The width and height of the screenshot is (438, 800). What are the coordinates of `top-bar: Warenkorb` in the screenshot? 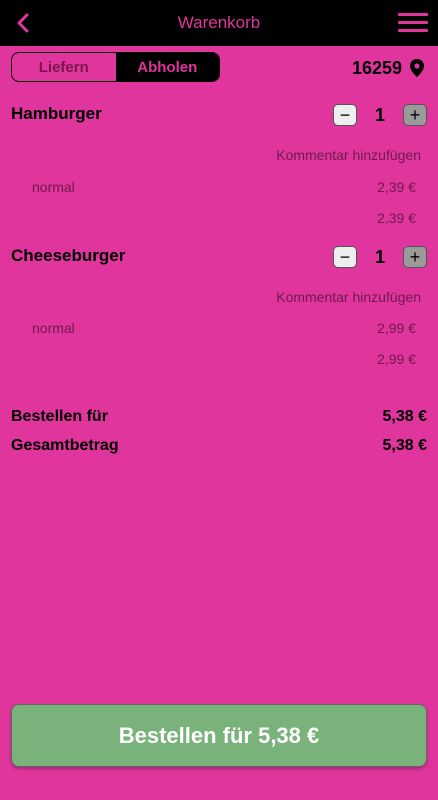 It's located at (219, 23).